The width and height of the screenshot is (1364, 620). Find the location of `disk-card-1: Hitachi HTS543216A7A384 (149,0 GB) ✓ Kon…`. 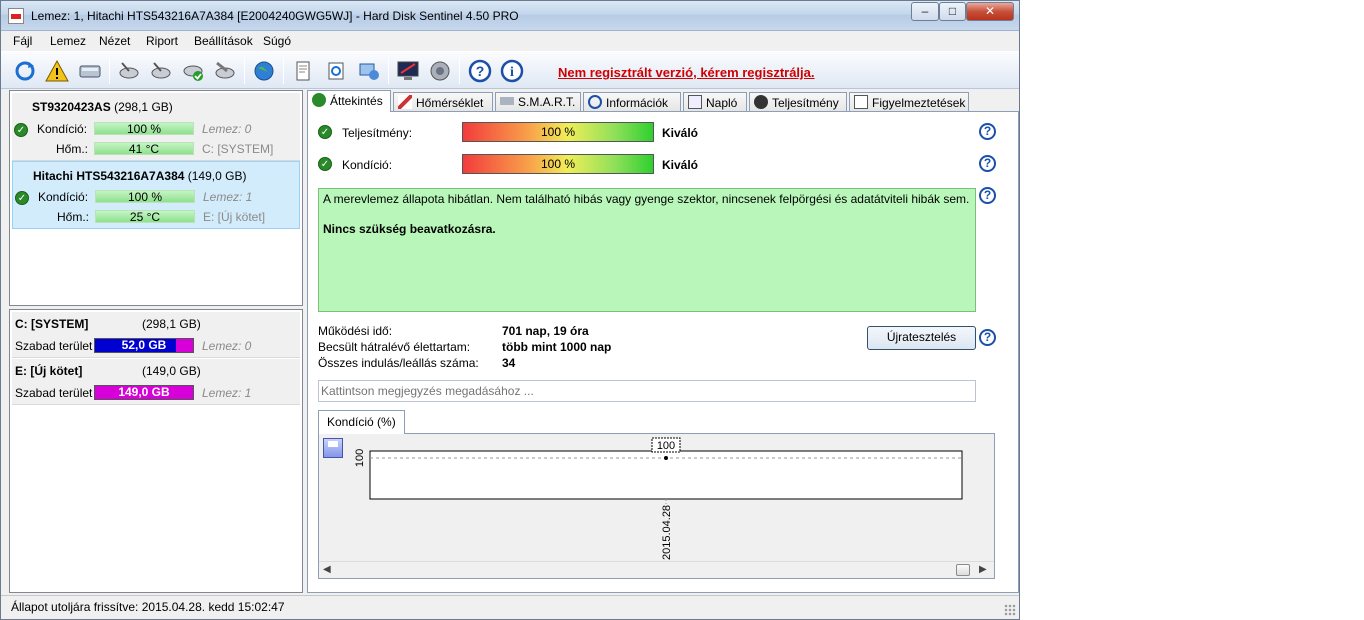

disk-card-1: Hitachi HTS543216A7A384 (149,0 GB) ✓ Kon… is located at coordinates (156, 195).